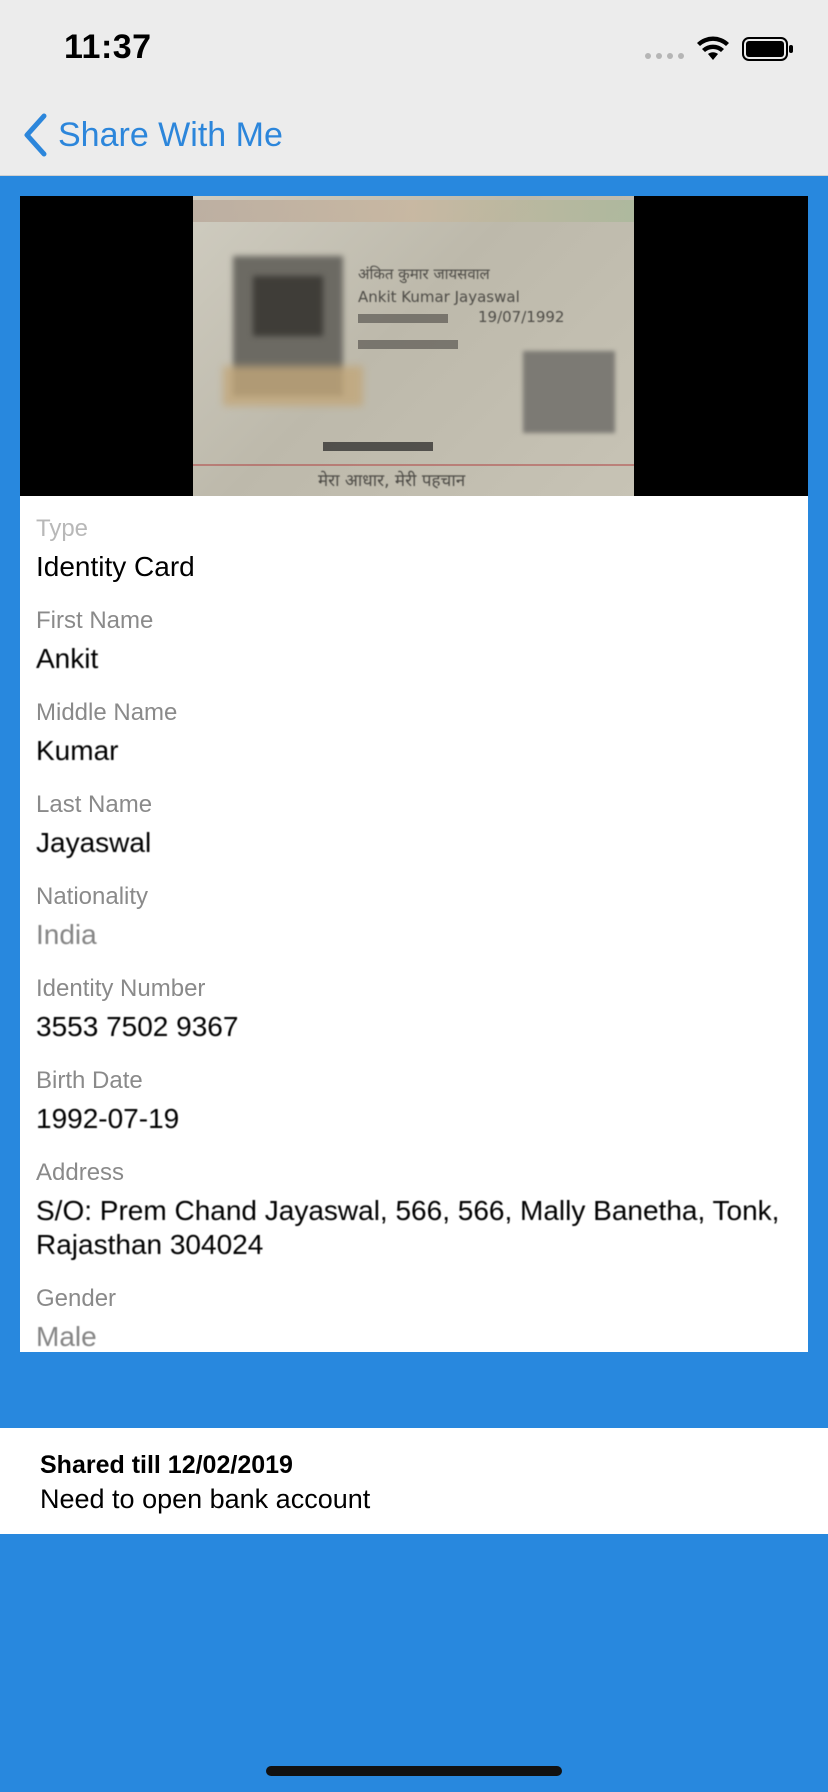  I want to click on back-button-label: Share With Me, so click(170, 134).